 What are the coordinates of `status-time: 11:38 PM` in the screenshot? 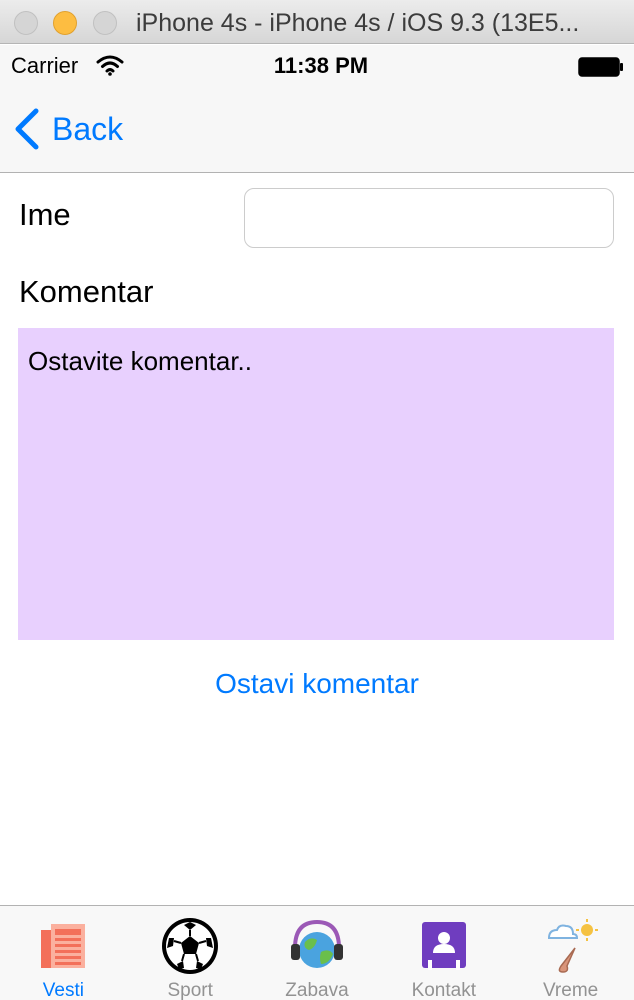 It's located at (321, 65).